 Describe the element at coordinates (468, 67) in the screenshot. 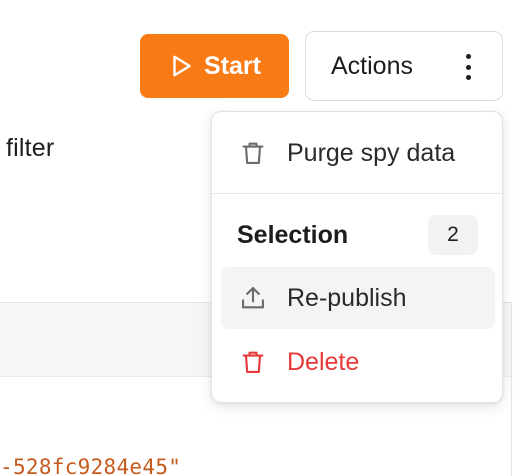

I see `more-vertical-icon` at that location.